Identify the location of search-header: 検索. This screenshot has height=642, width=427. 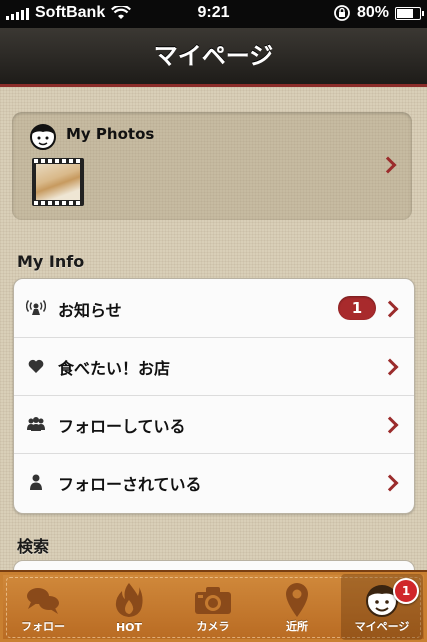
(33, 546).